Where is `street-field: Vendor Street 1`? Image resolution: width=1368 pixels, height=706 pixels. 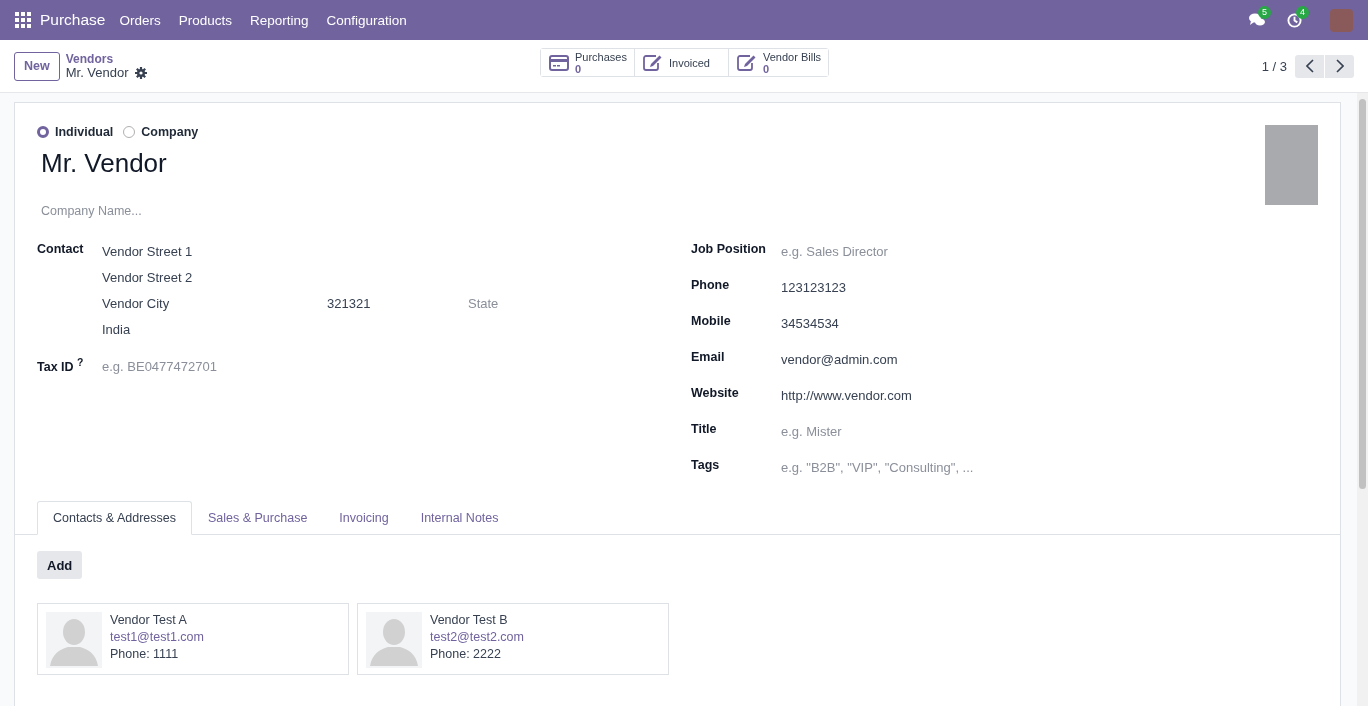
street-field: Vendor Street 1 is located at coordinates (396, 251).